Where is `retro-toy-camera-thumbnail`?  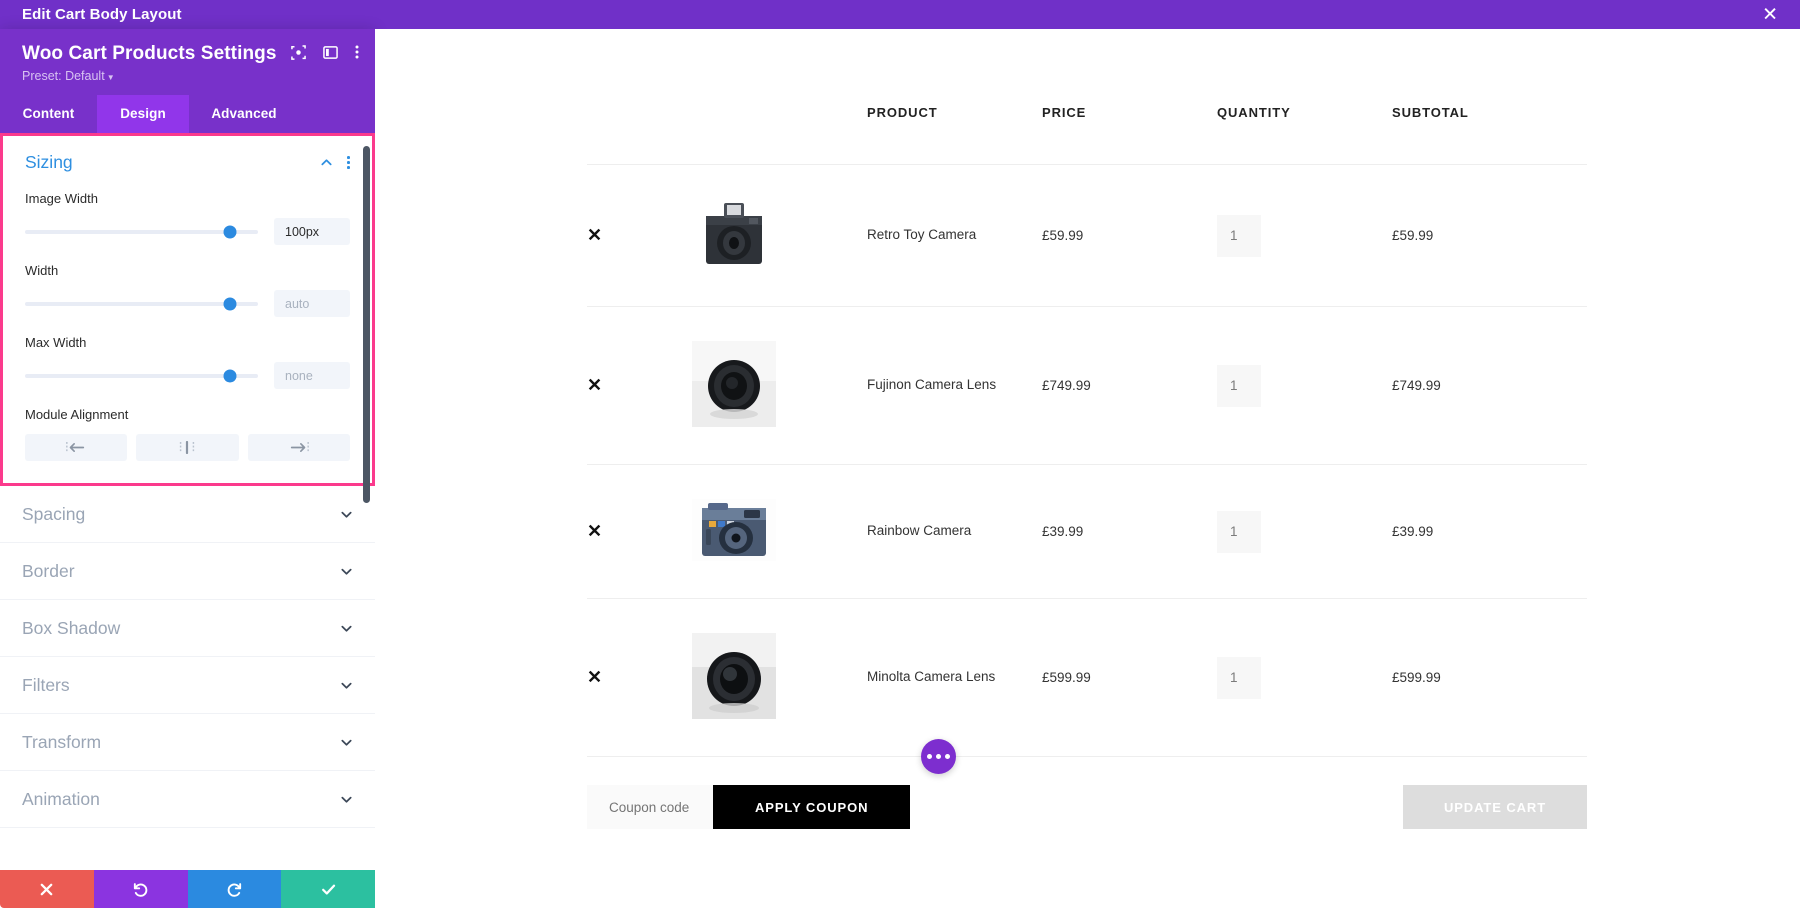 retro-toy-camera-thumbnail is located at coordinates (779, 235).